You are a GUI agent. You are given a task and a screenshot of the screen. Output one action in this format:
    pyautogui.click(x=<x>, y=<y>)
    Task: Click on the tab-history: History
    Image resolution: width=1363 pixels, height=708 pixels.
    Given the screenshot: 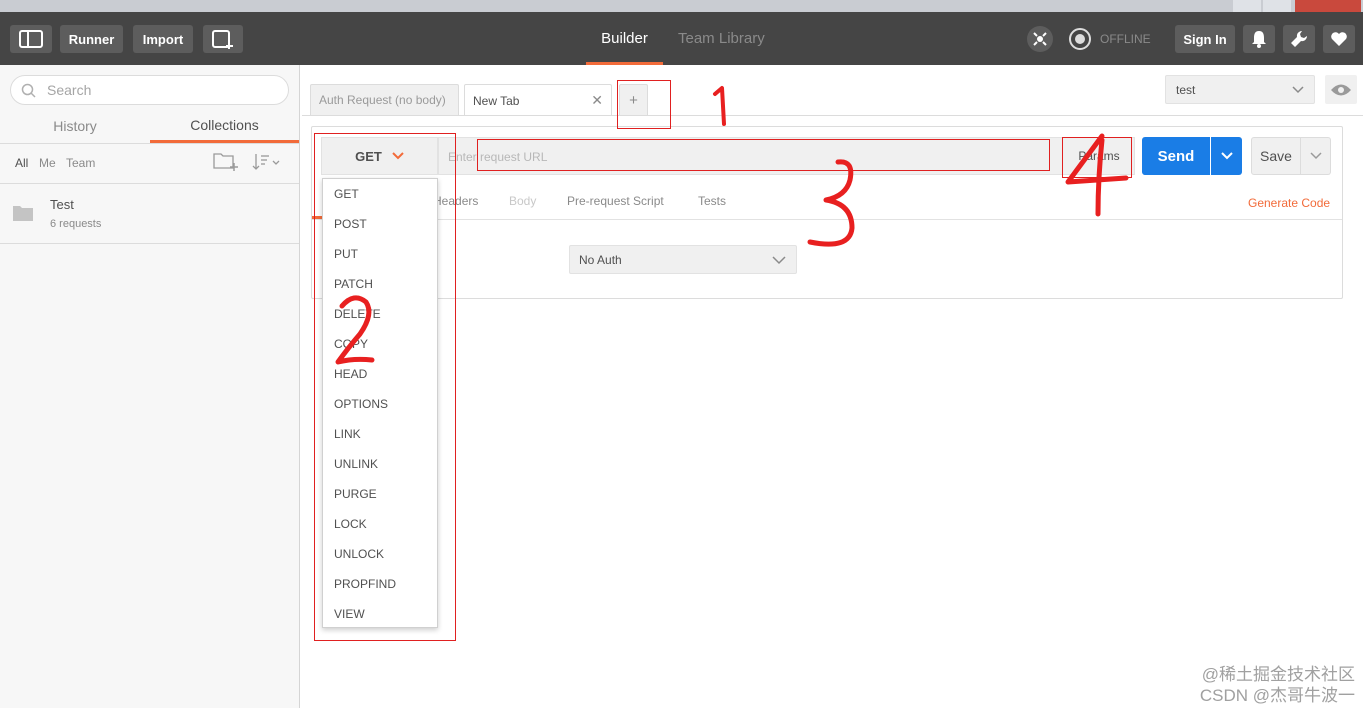 What is the action you would take?
    pyautogui.click(x=75, y=126)
    